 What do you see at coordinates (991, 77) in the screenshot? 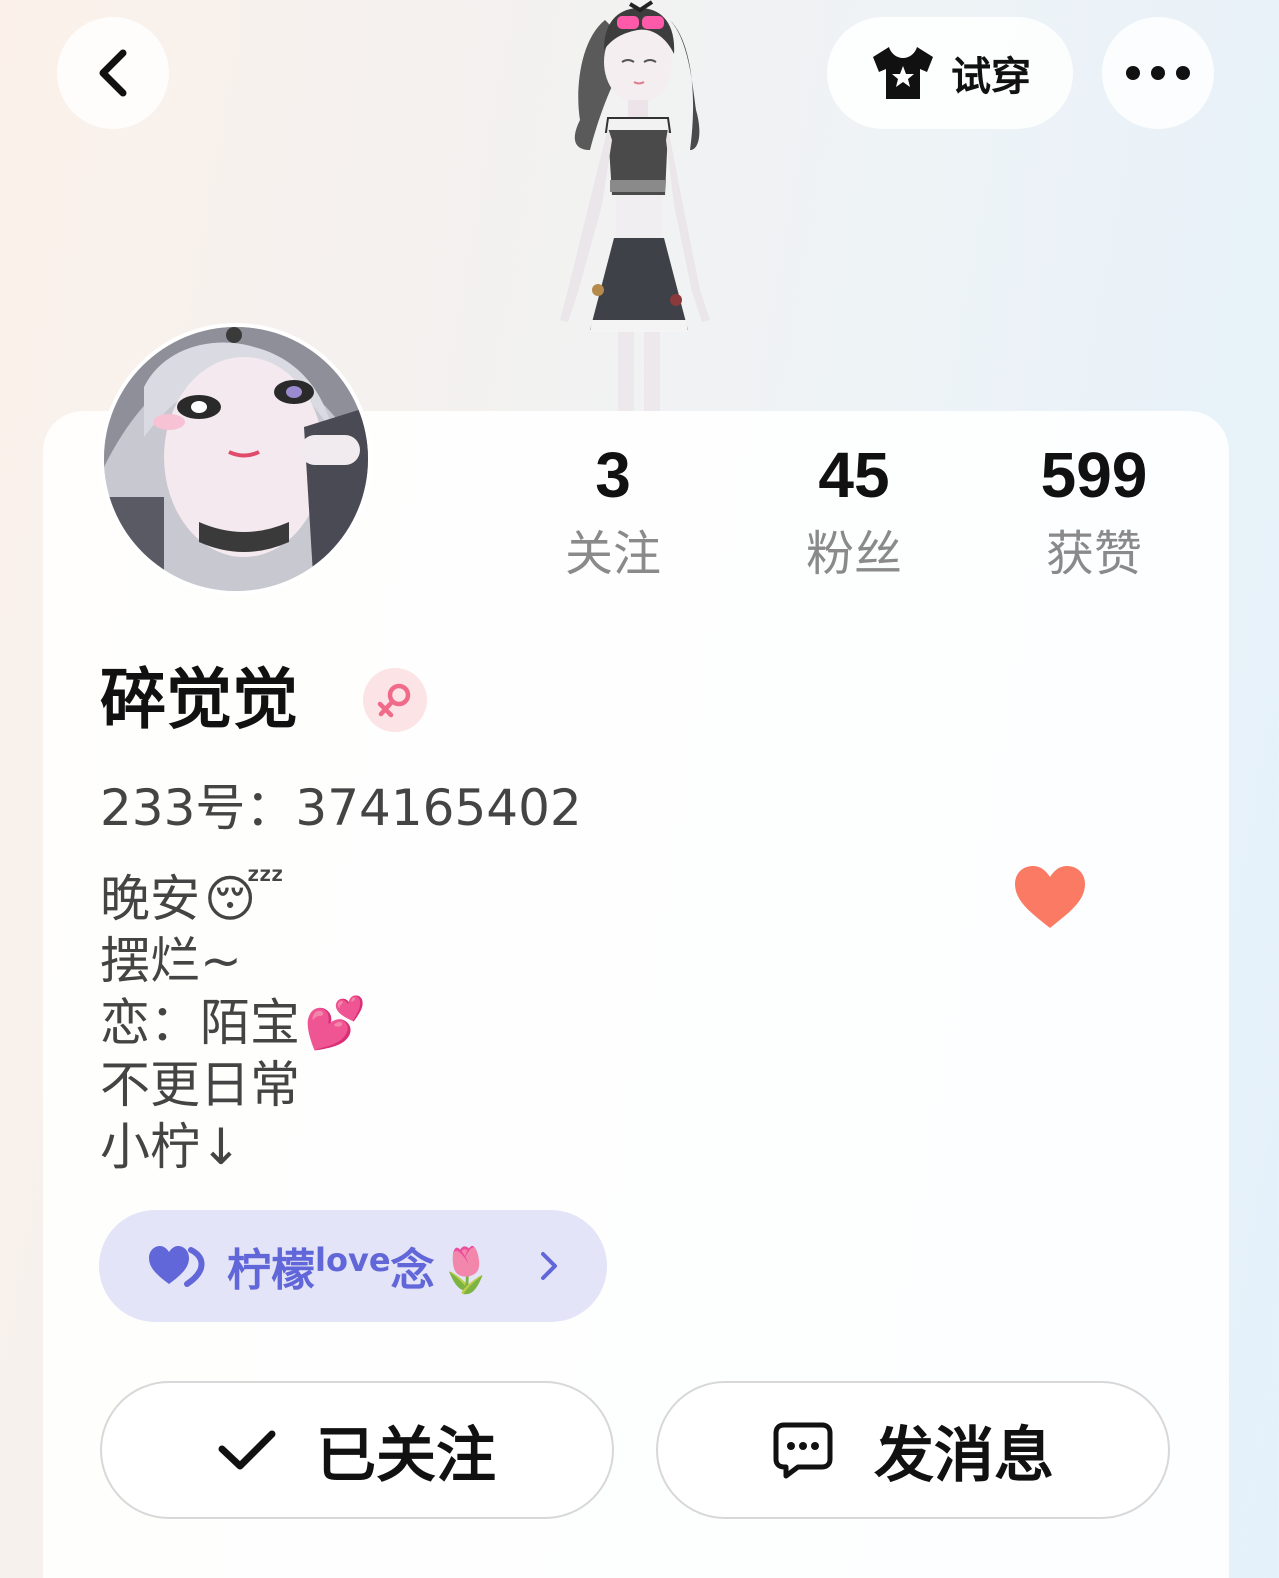
I see `try-on-label: 试穿` at bounding box center [991, 77].